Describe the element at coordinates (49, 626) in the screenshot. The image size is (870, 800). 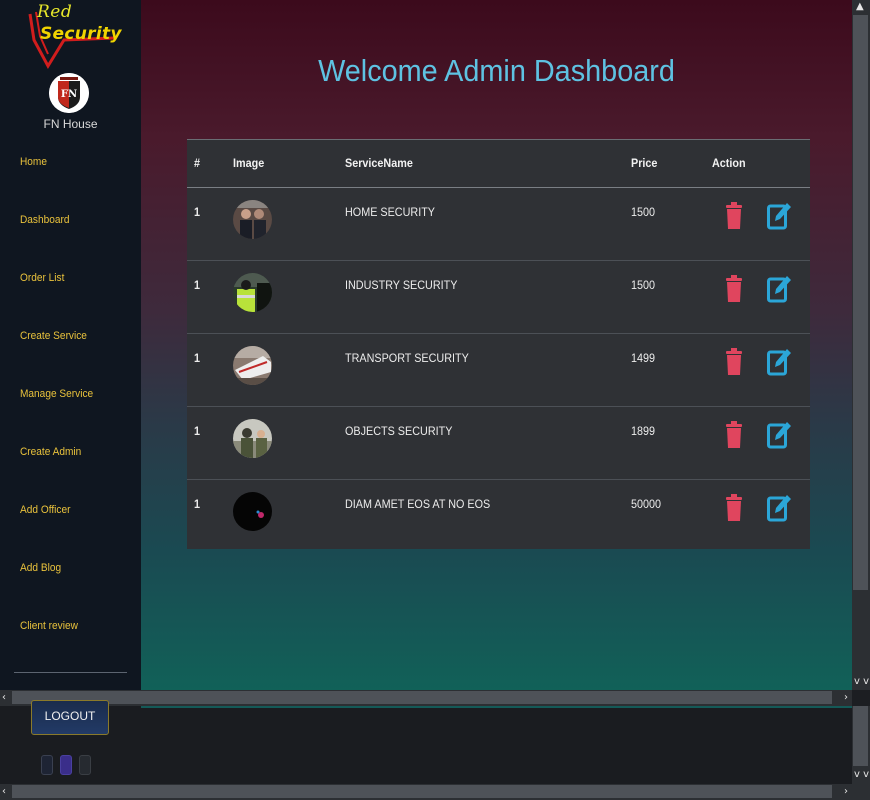
I see `nav-item-client-review: Client review` at that location.